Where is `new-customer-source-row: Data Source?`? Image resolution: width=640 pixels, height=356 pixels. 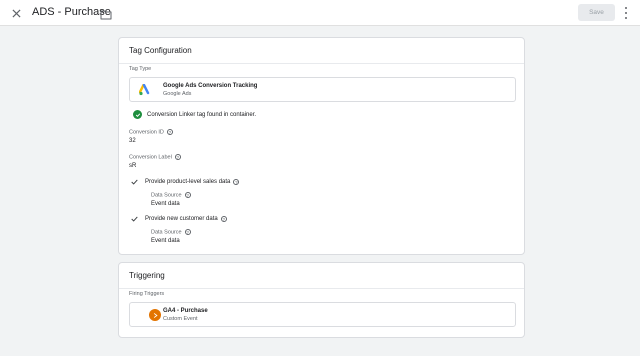 new-customer-source-row: Data Source? is located at coordinates (171, 232).